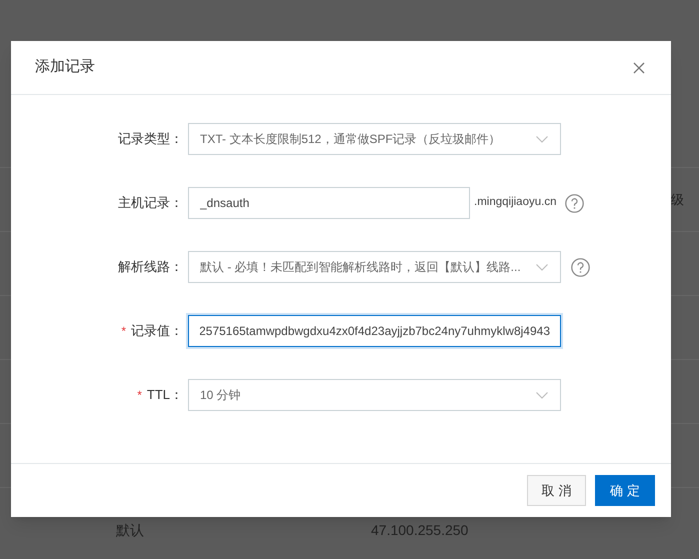  I want to click on cancel-button: 取 消, so click(556, 490).